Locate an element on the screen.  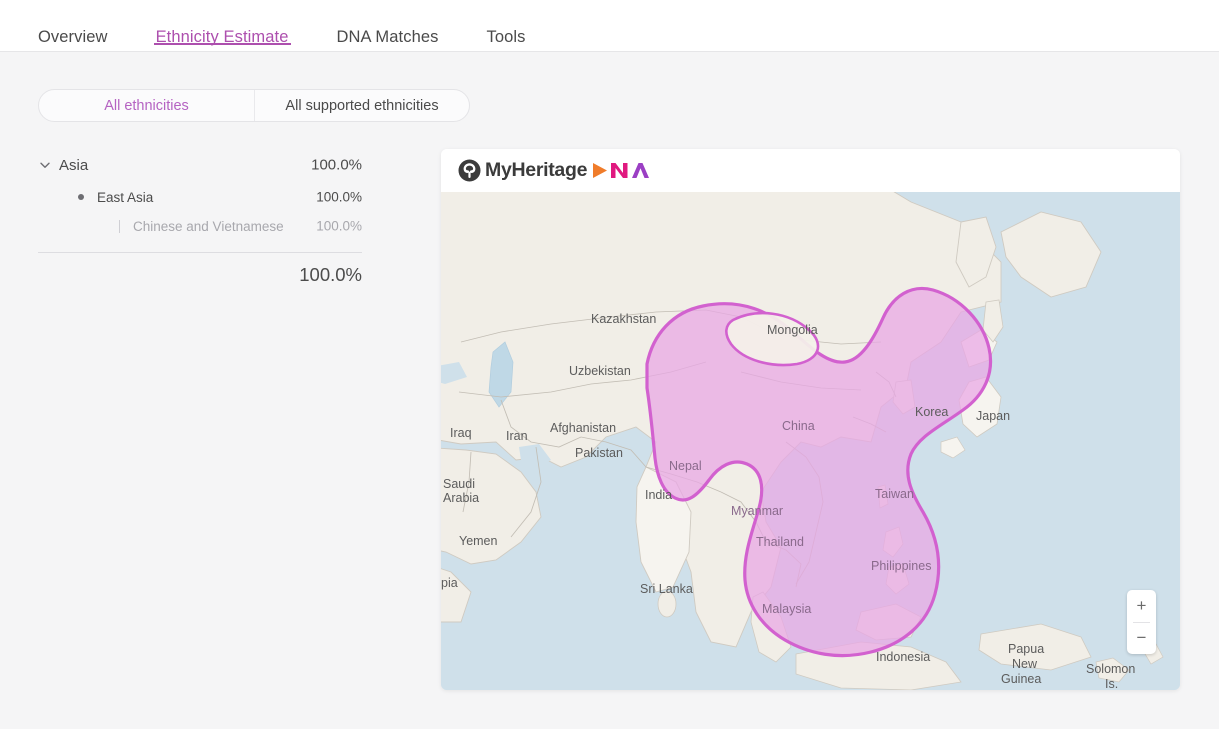
map-label: Papua is located at coordinates (1026, 649).